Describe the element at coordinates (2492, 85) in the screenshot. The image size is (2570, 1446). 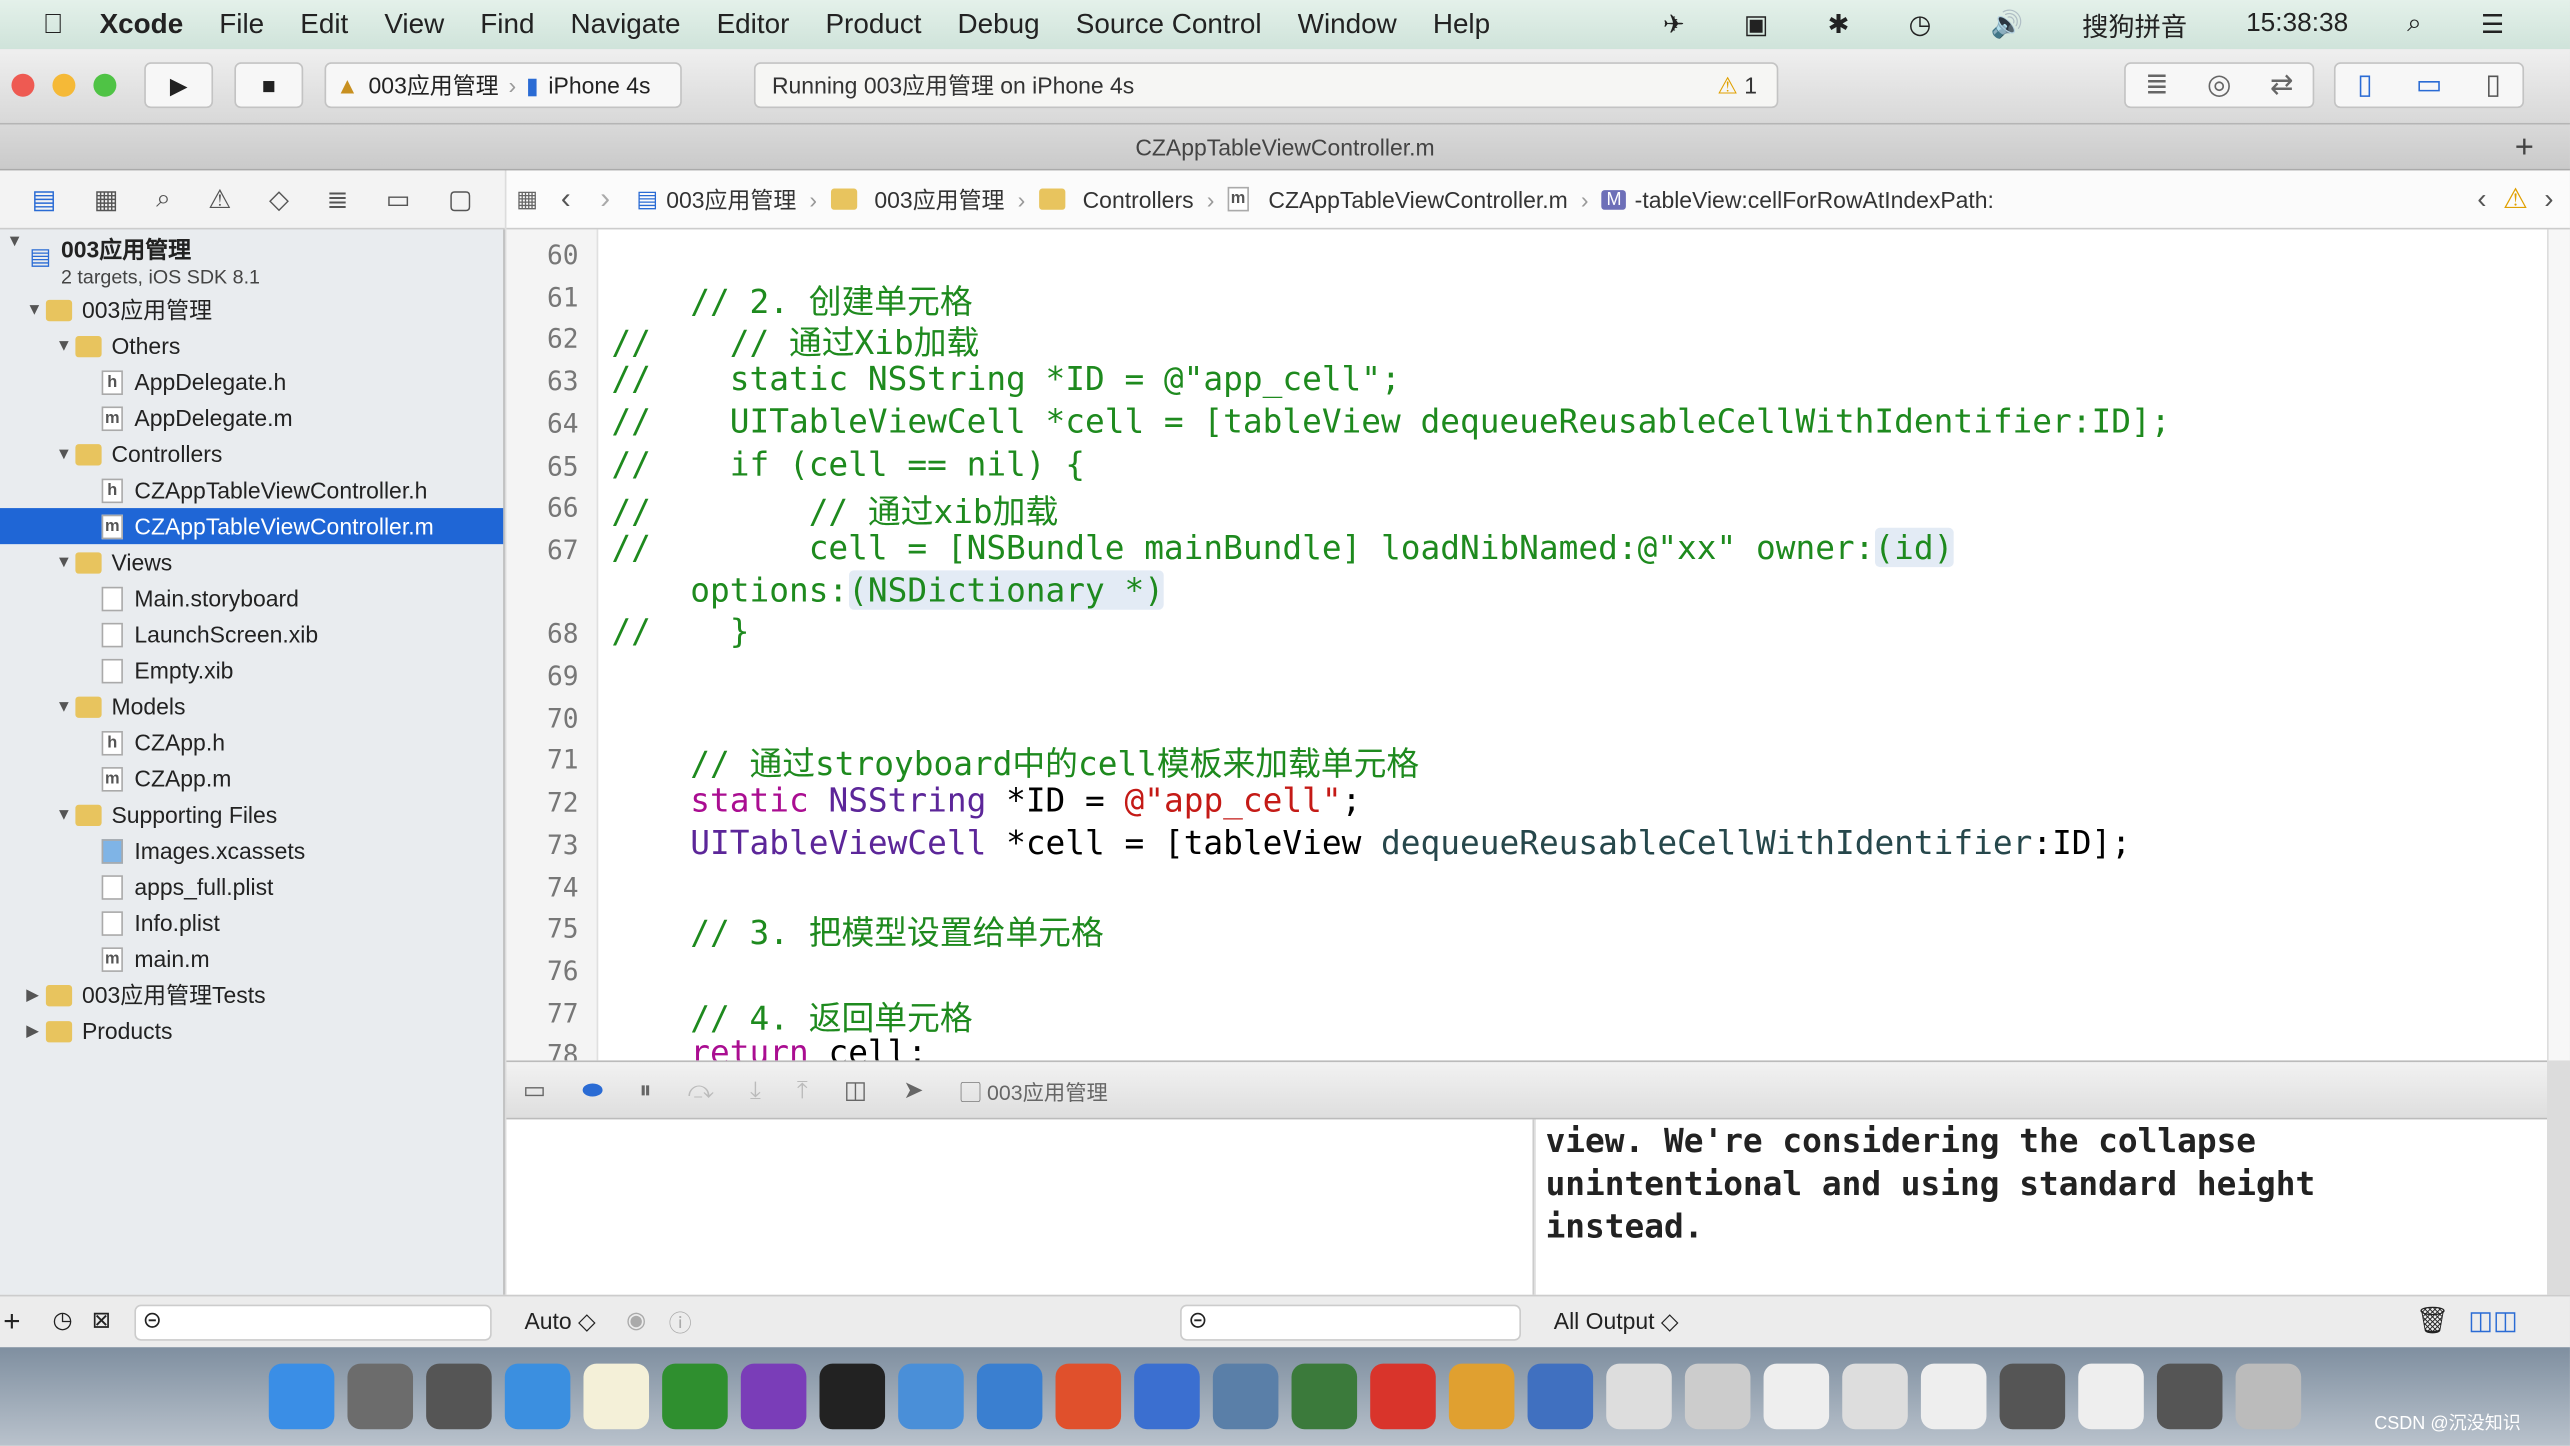
I see `utilities-toggle-icon: ▯` at that location.